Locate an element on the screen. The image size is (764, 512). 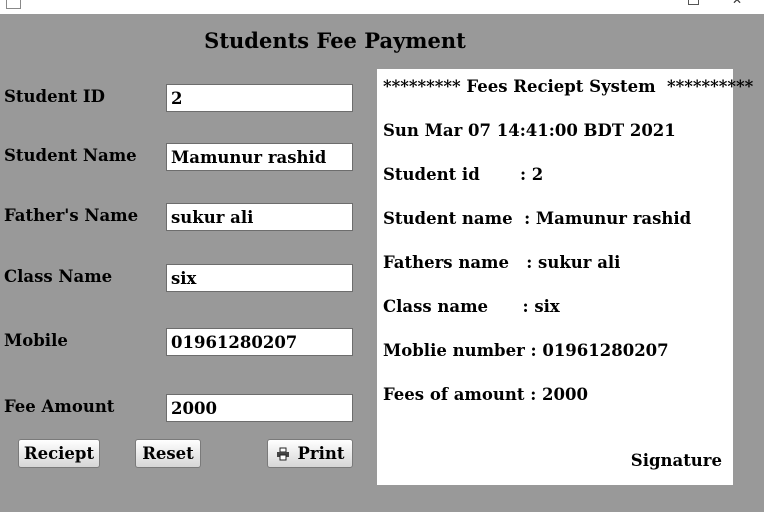
receipt-fathers-name: Fathers name : sukur ali is located at coordinates (502, 262).